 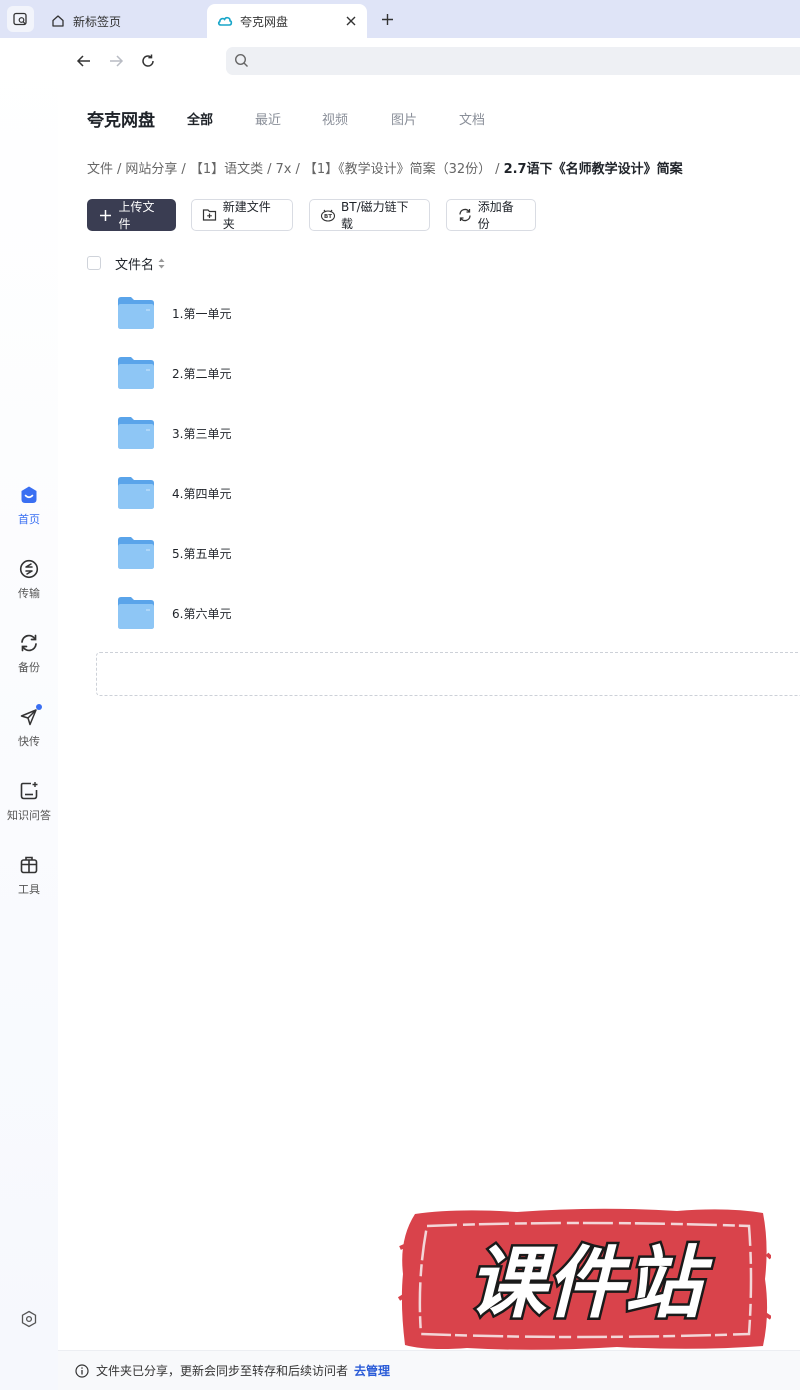 I want to click on sidebar-item-quick-send: 快传, so click(x=29, y=726).